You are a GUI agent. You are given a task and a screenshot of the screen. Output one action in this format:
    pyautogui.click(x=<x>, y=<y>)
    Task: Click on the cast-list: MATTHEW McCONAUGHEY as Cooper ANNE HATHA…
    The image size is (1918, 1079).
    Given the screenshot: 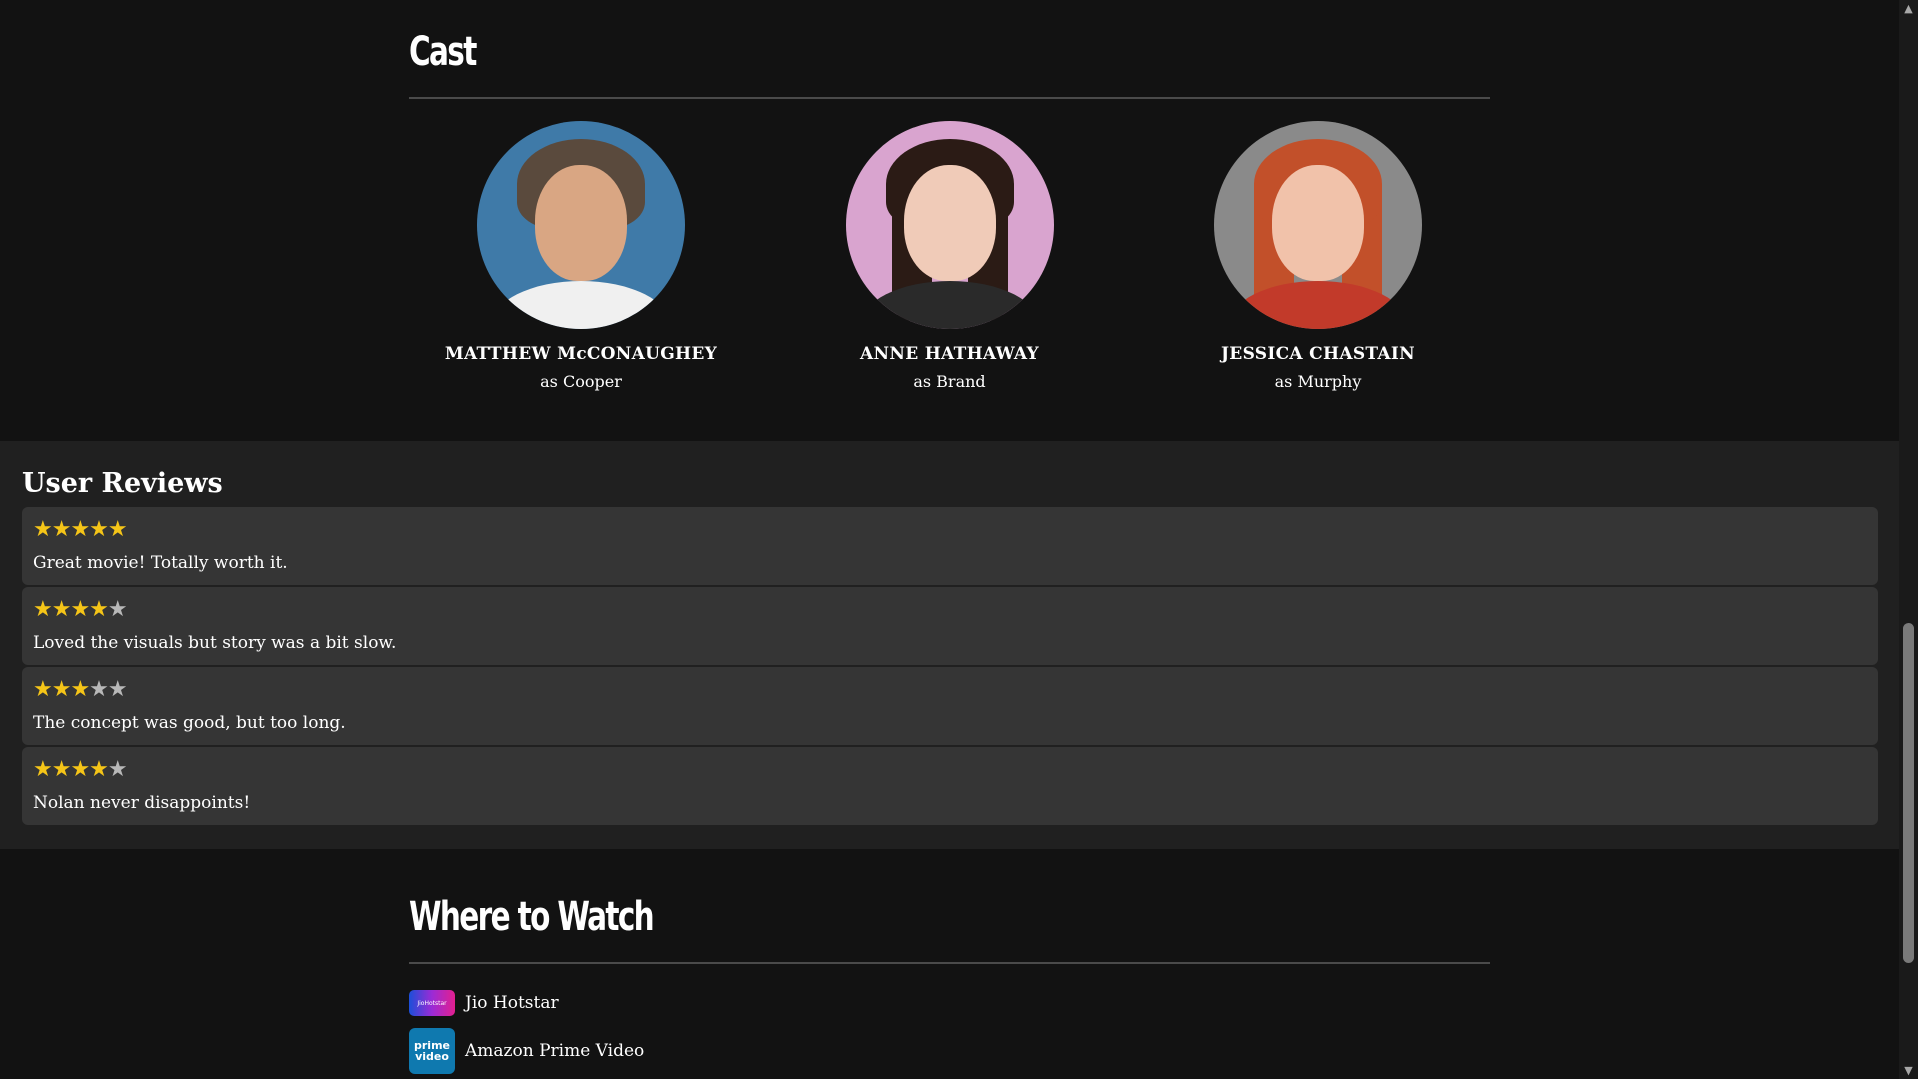 What is the action you would take?
    pyautogui.click(x=949, y=261)
    